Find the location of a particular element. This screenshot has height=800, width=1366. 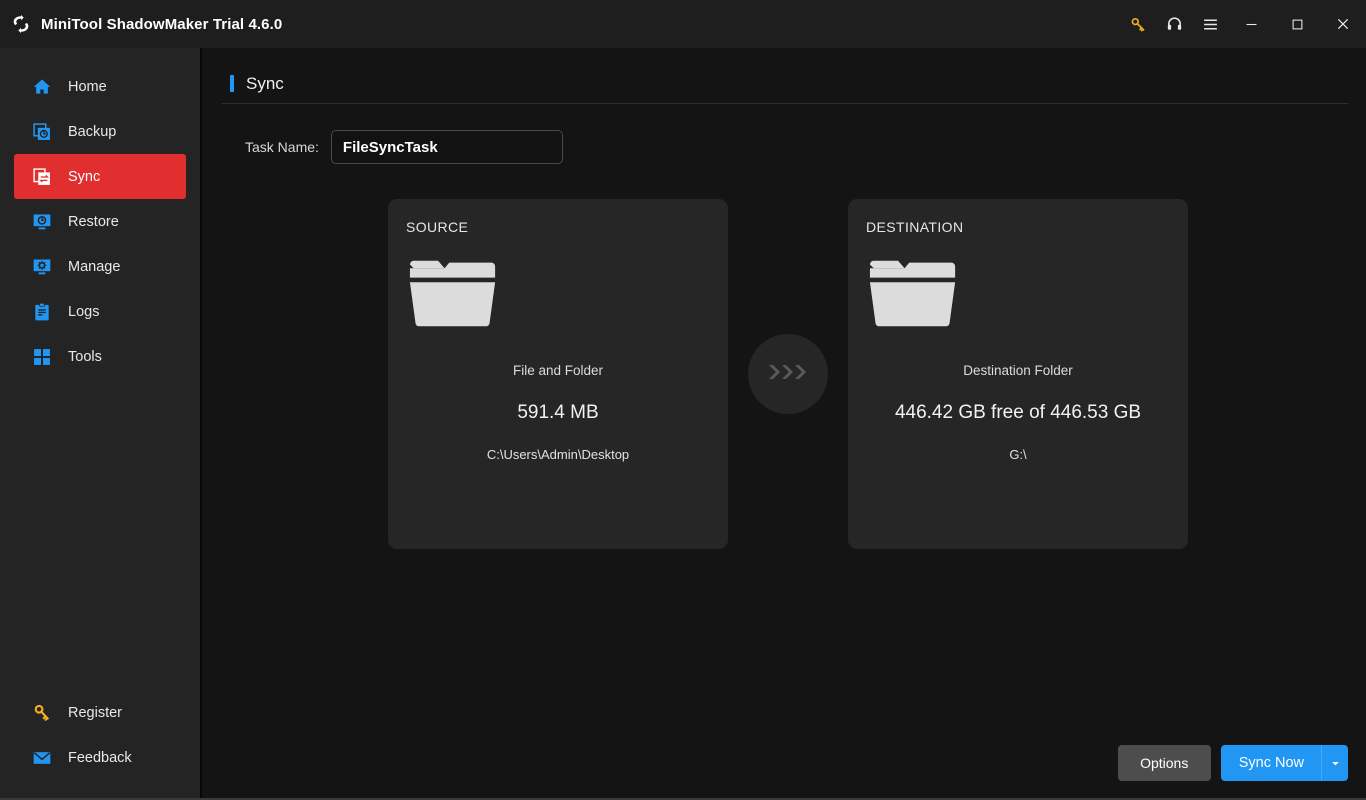

destination-panel-path: G:\ is located at coordinates (1018, 454).